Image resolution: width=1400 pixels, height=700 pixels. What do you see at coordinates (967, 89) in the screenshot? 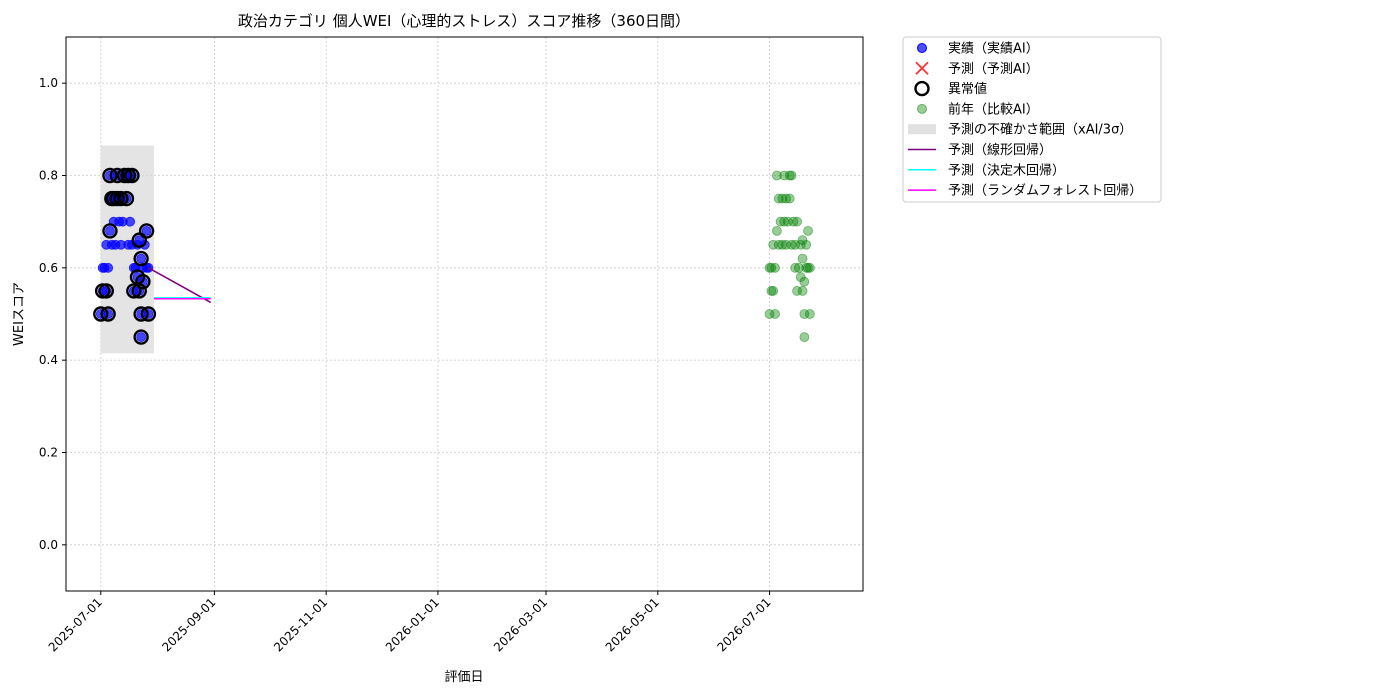
I see `legend-label: 異常値` at bounding box center [967, 89].